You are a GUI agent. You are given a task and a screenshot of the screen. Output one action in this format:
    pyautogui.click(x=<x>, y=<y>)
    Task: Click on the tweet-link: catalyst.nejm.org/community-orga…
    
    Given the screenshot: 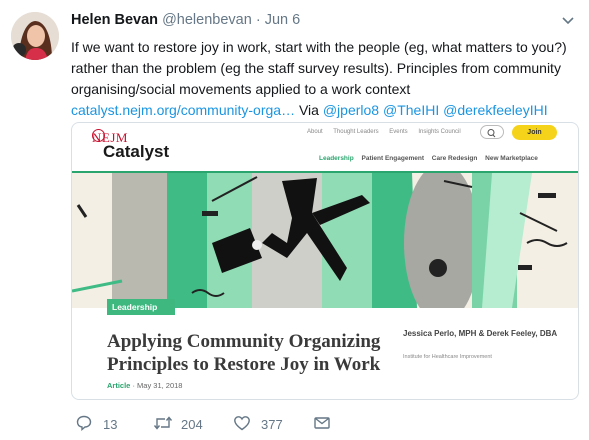 What is the action you would take?
    pyautogui.click(x=183, y=110)
    